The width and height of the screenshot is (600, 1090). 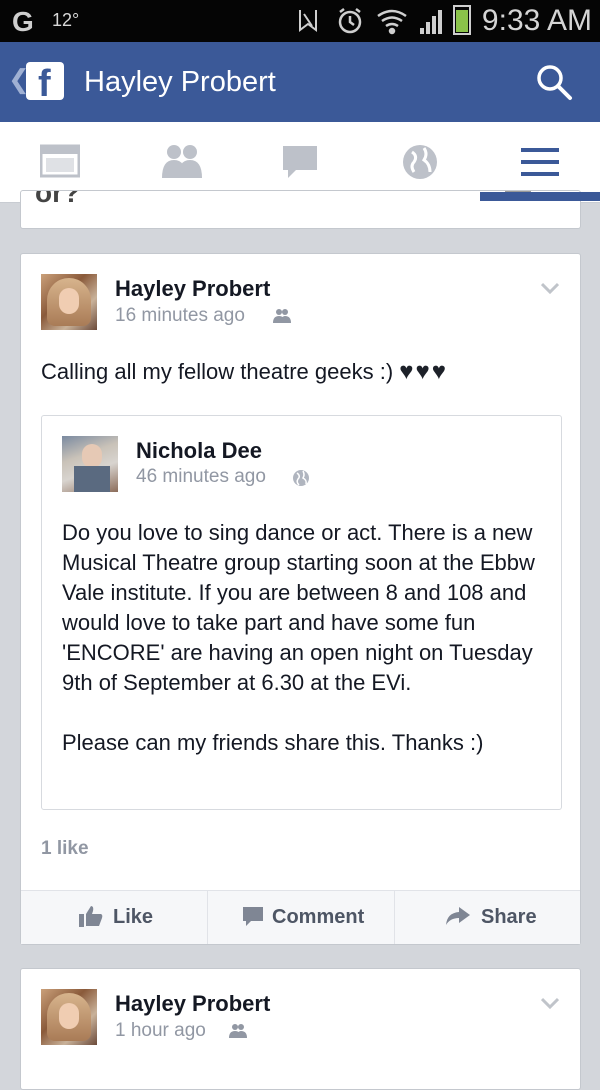 What do you see at coordinates (91, 916) in the screenshot?
I see `thumbs-up-icon` at bounding box center [91, 916].